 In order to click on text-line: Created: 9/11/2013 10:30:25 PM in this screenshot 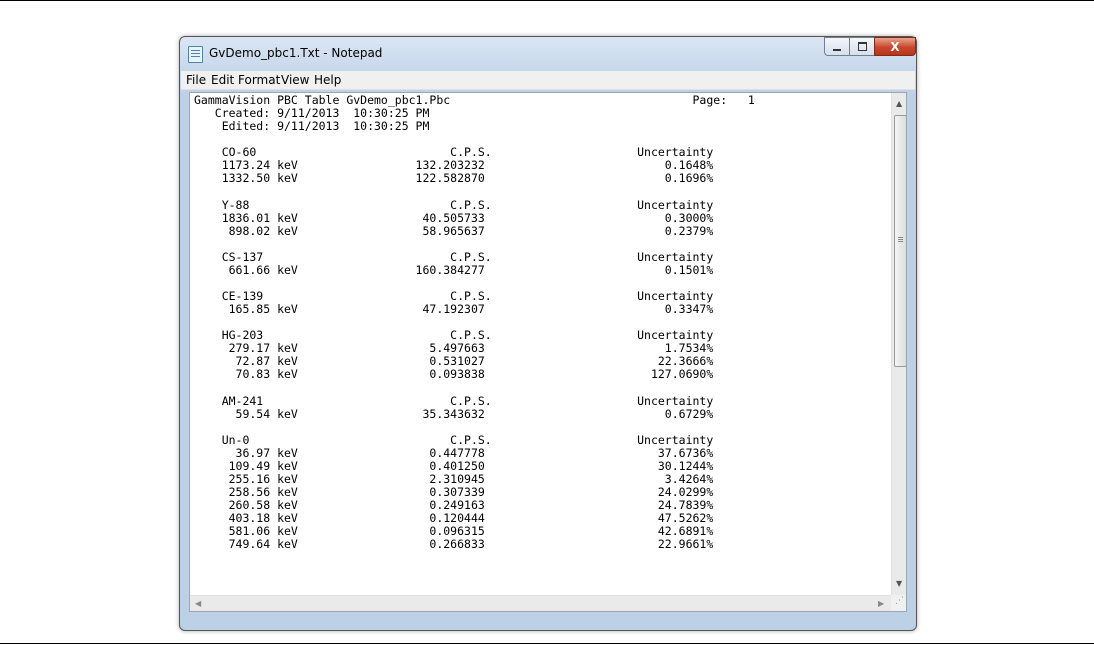, I will do `click(312, 113)`.